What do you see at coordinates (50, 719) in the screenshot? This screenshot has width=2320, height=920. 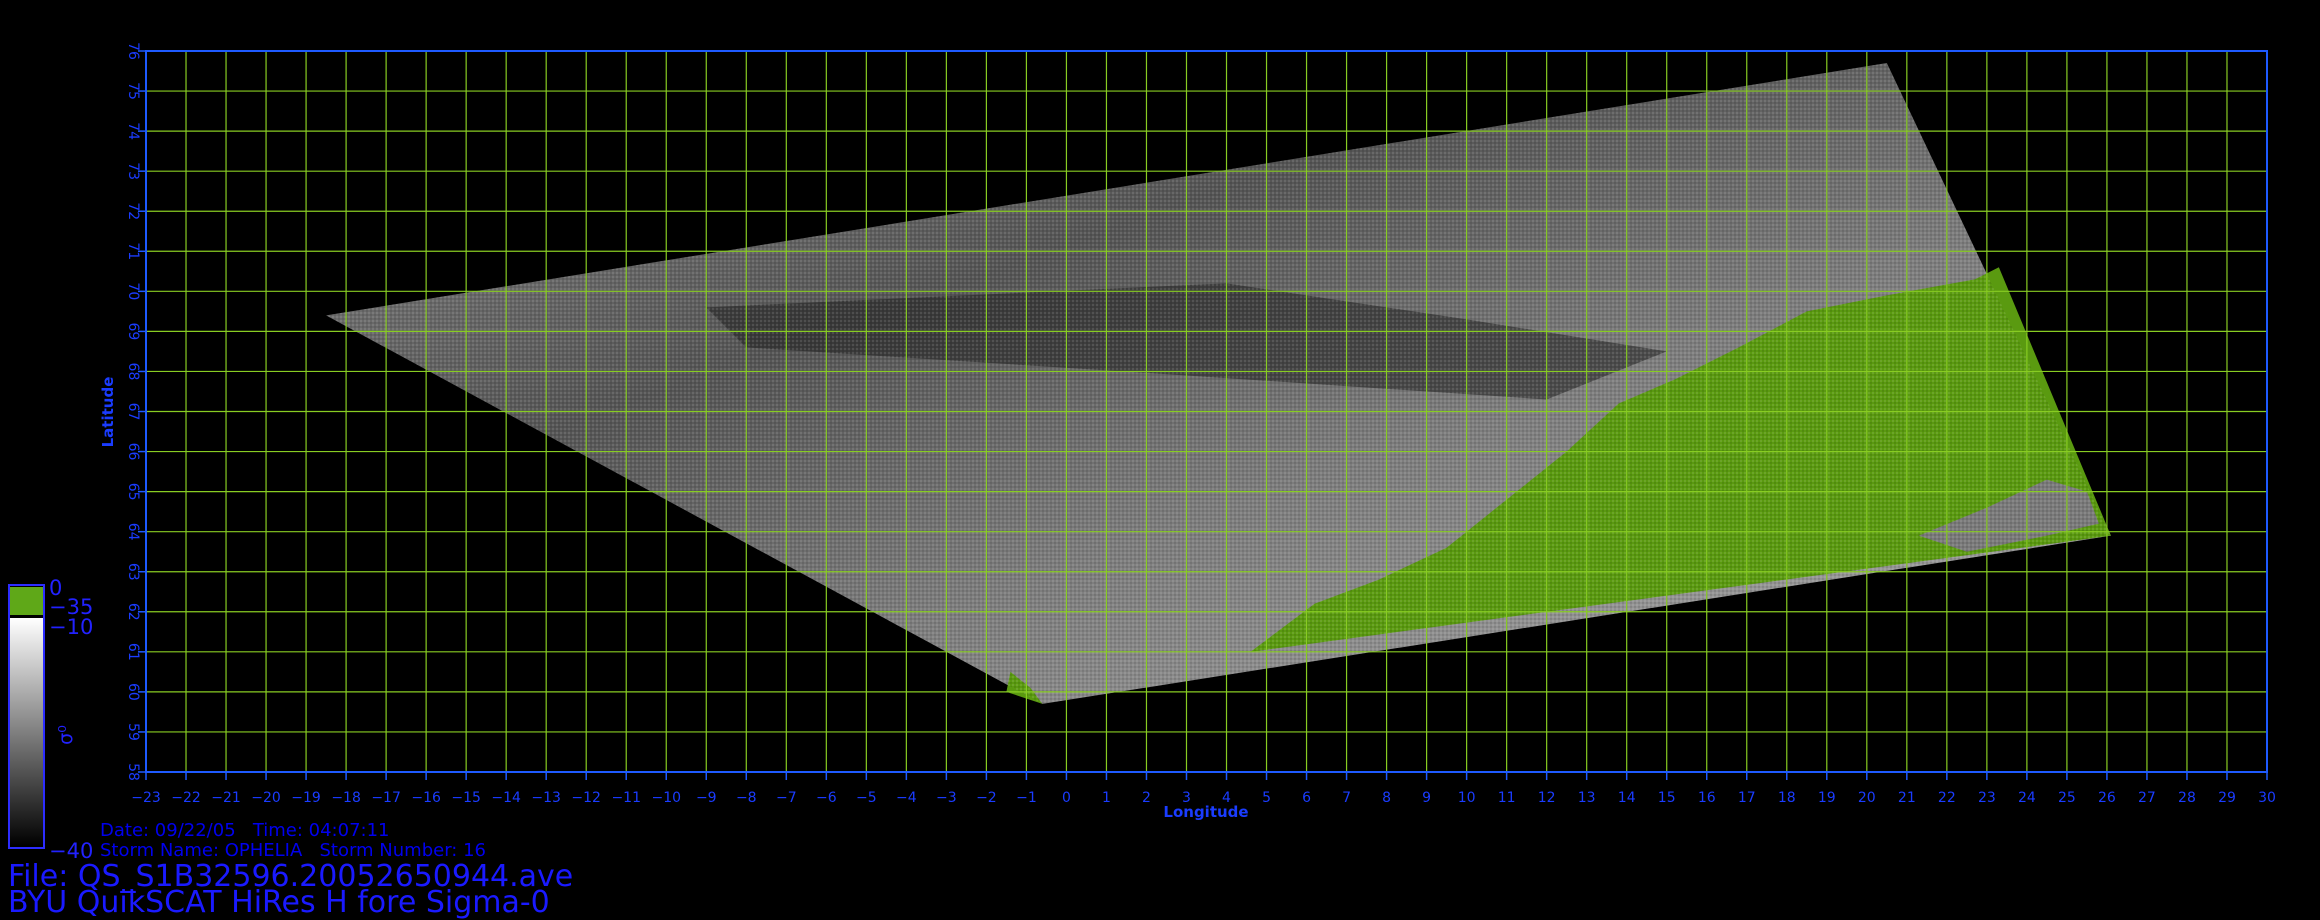 I see `colorbar: 0 −35 −10 −40 σ⁰` at bounding box center [50, 719].